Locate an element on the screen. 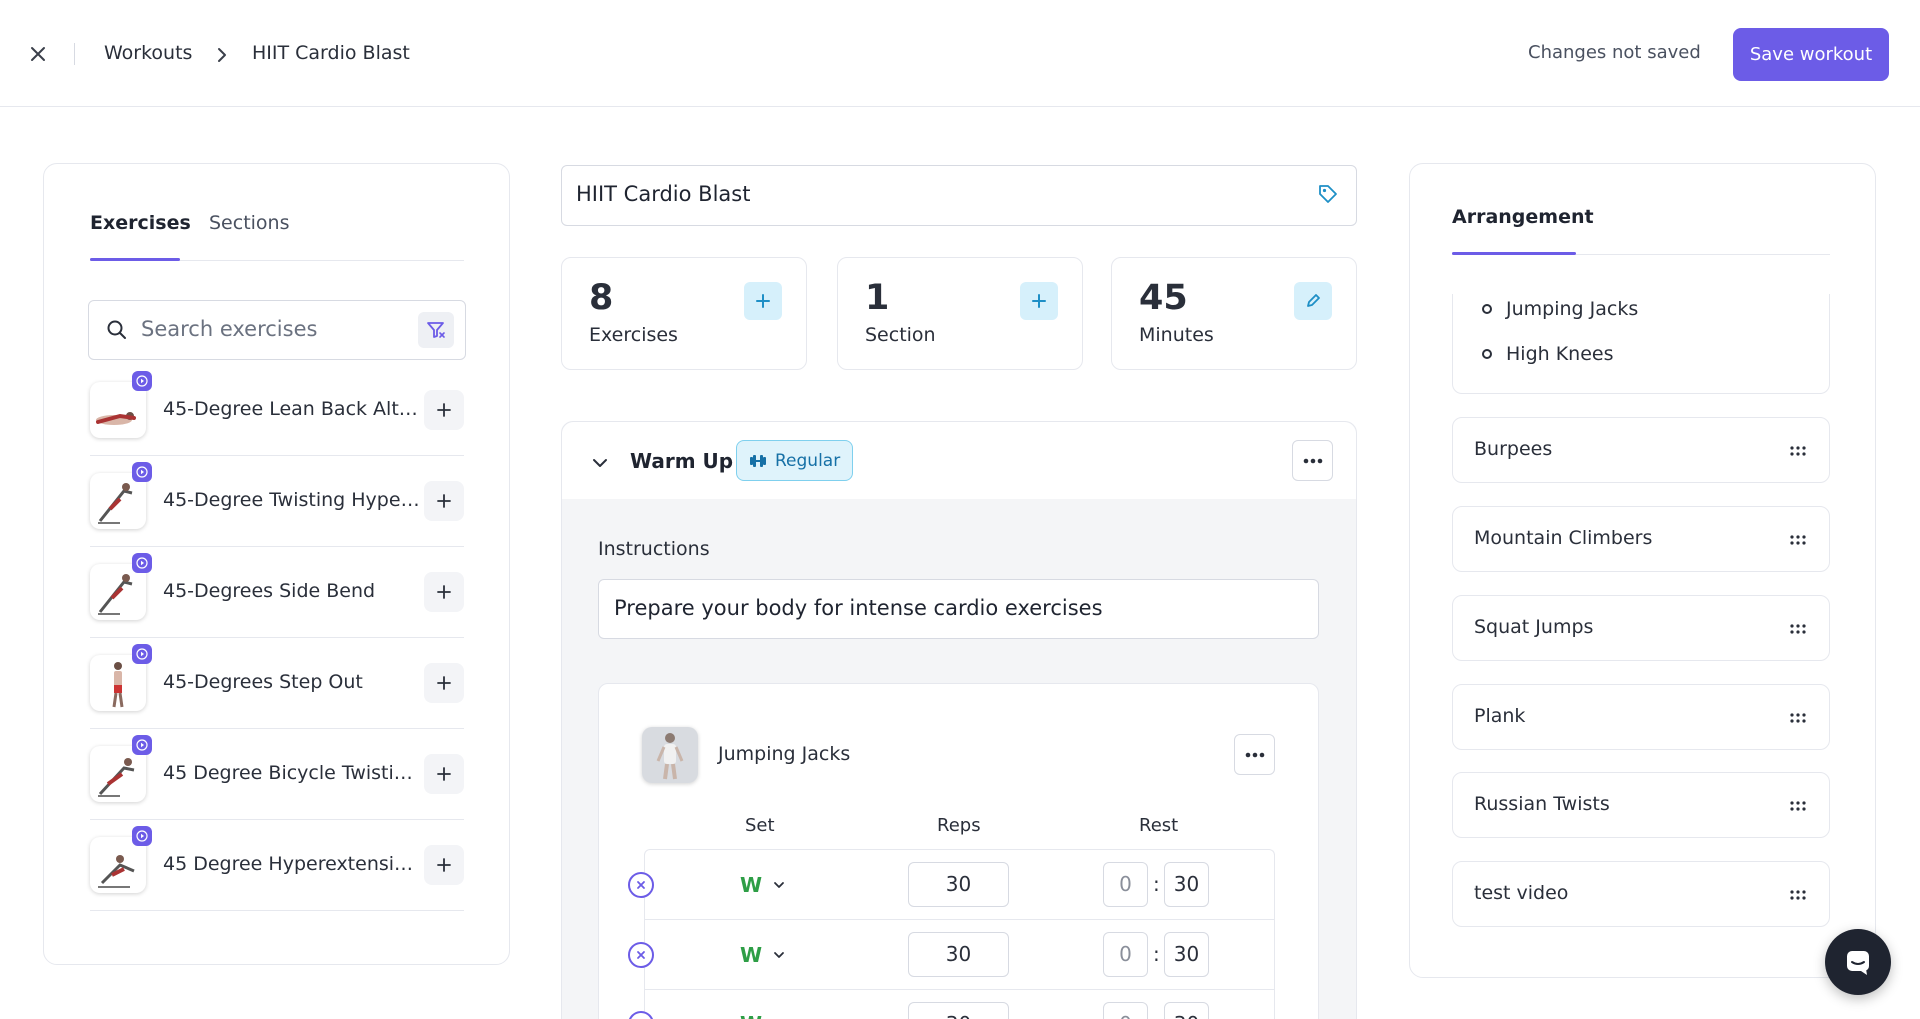  exercise-list-item: 45-Degrees Step Out is located at coordinates (277, 683).